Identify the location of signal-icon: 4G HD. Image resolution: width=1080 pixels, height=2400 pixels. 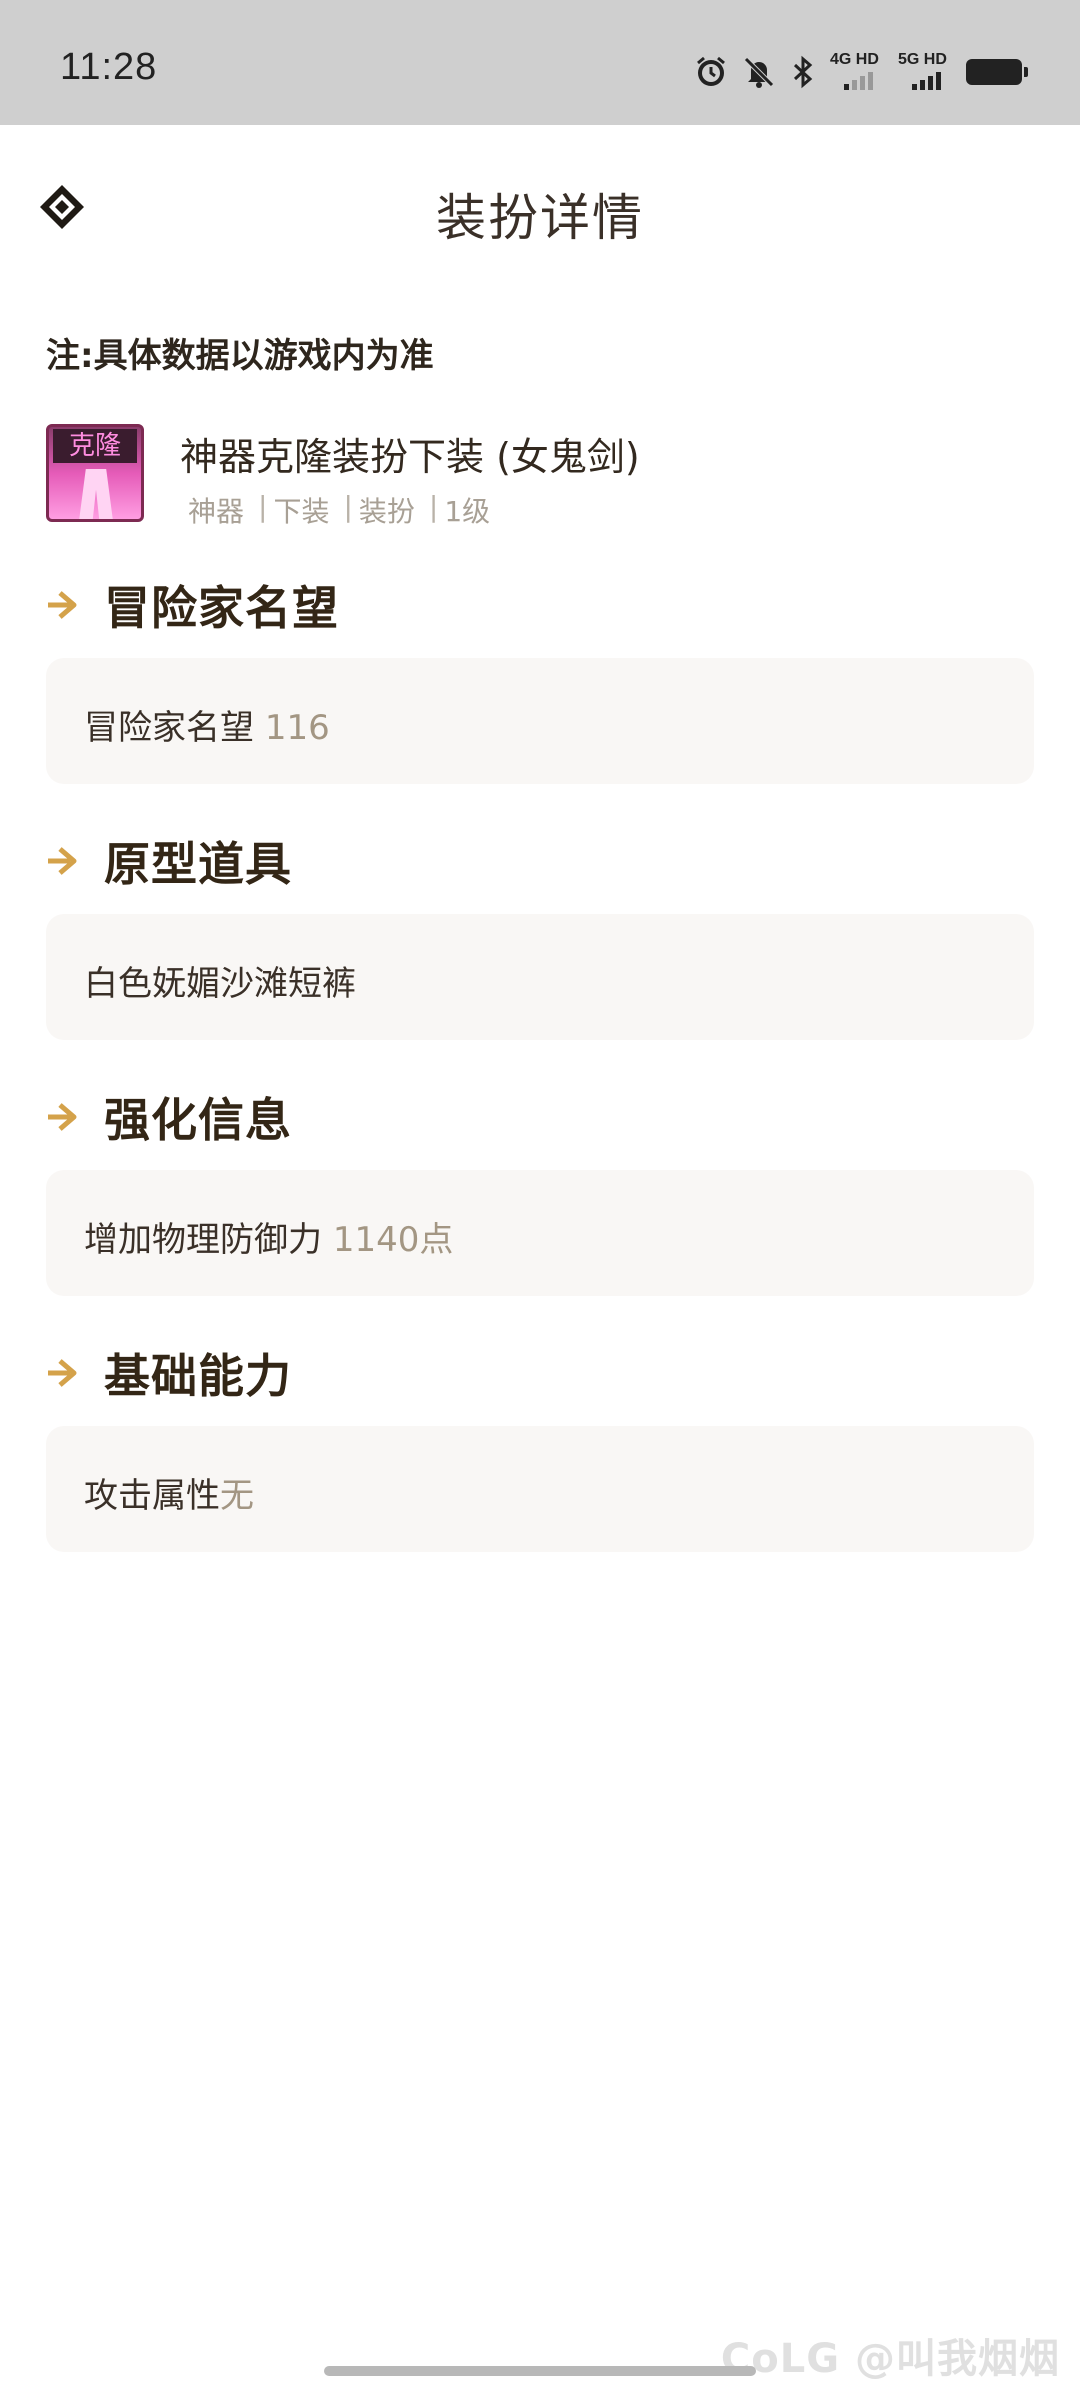
(857, 72).